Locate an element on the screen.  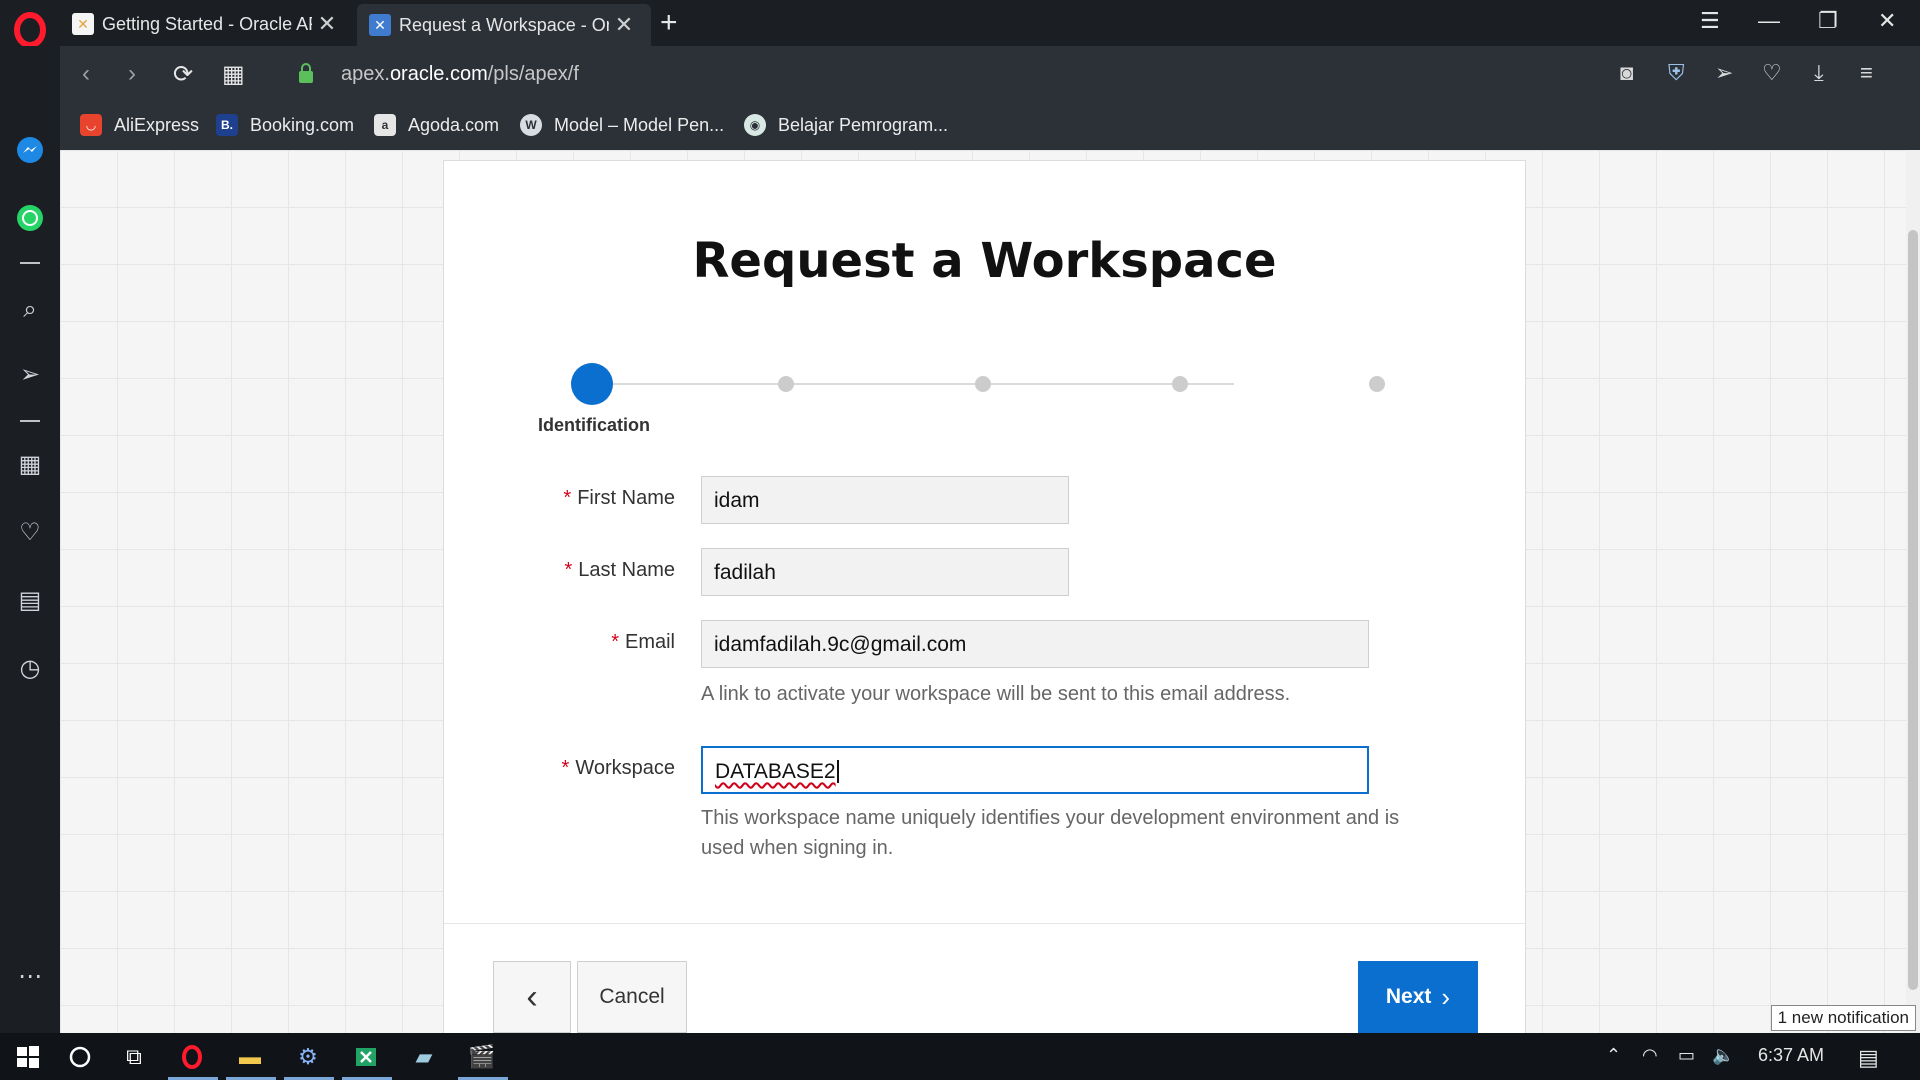
agoda-icon: a is located at coordinates (385, 125).